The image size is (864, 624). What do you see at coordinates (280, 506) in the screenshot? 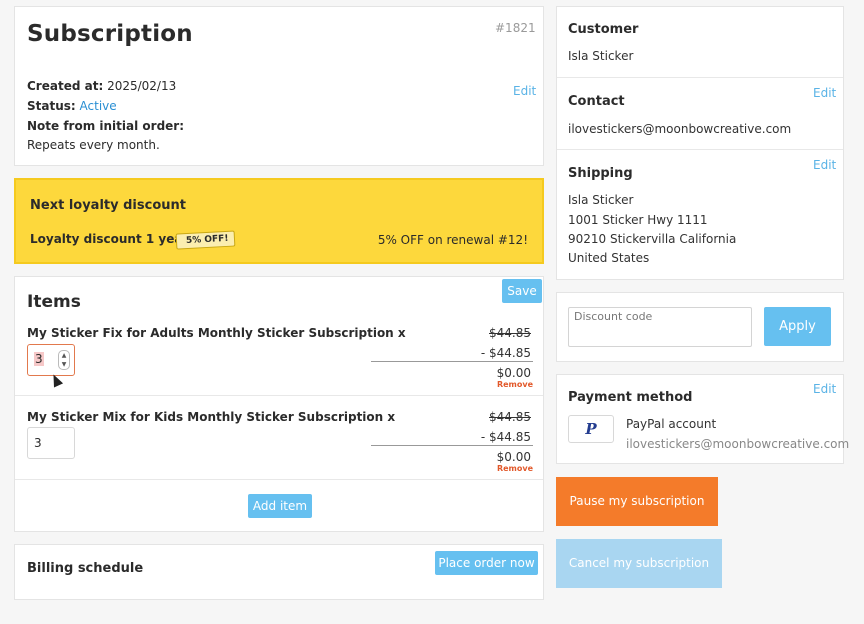
I see `add-item-button: Add item` at bounding box center [280, 506].